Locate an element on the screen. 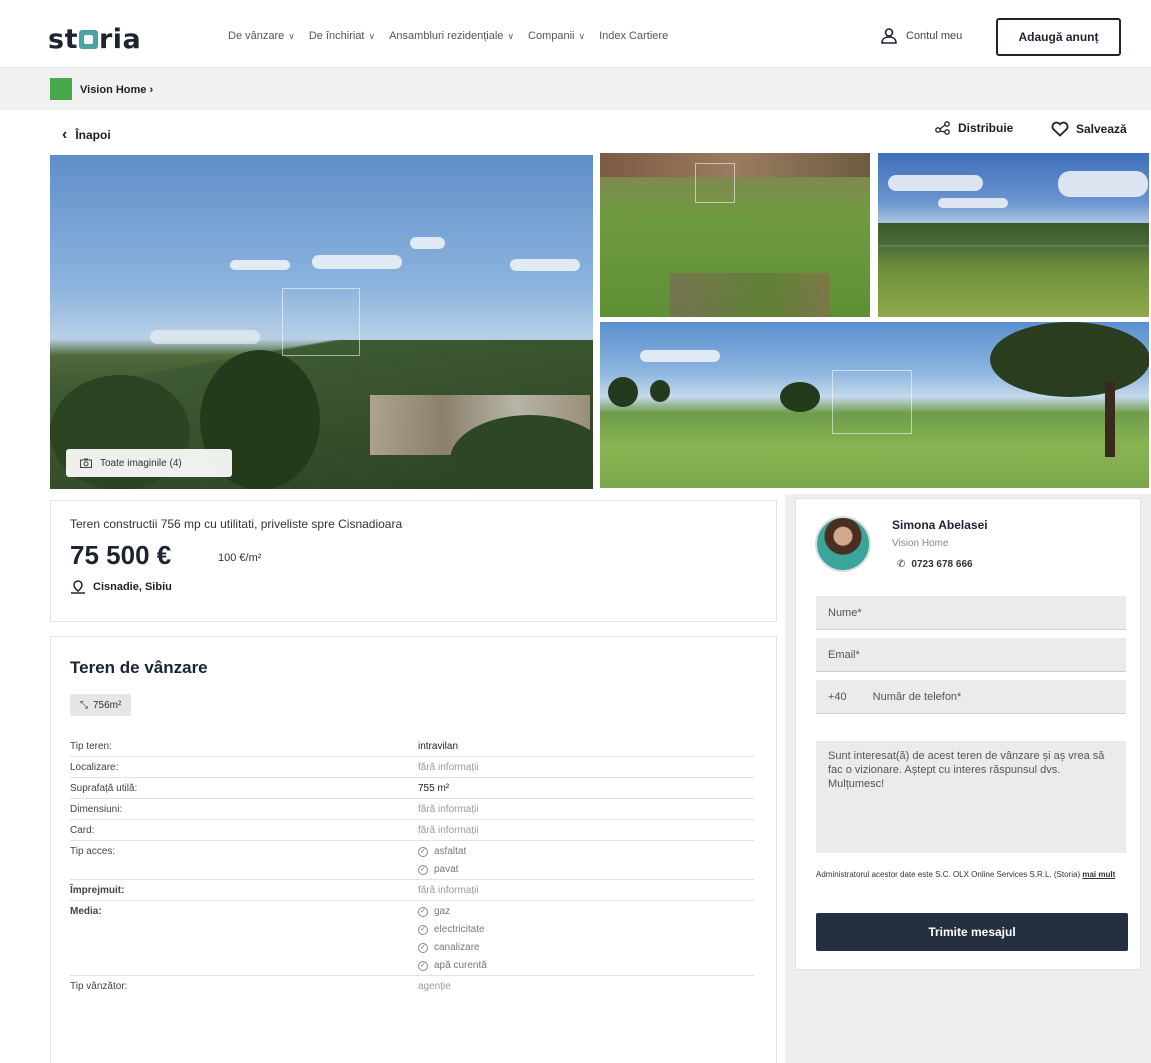 This screenshot has height=1063, width=1151. table-row: Suprafață utilă: 755 m² is located at coordinates (412, 788).